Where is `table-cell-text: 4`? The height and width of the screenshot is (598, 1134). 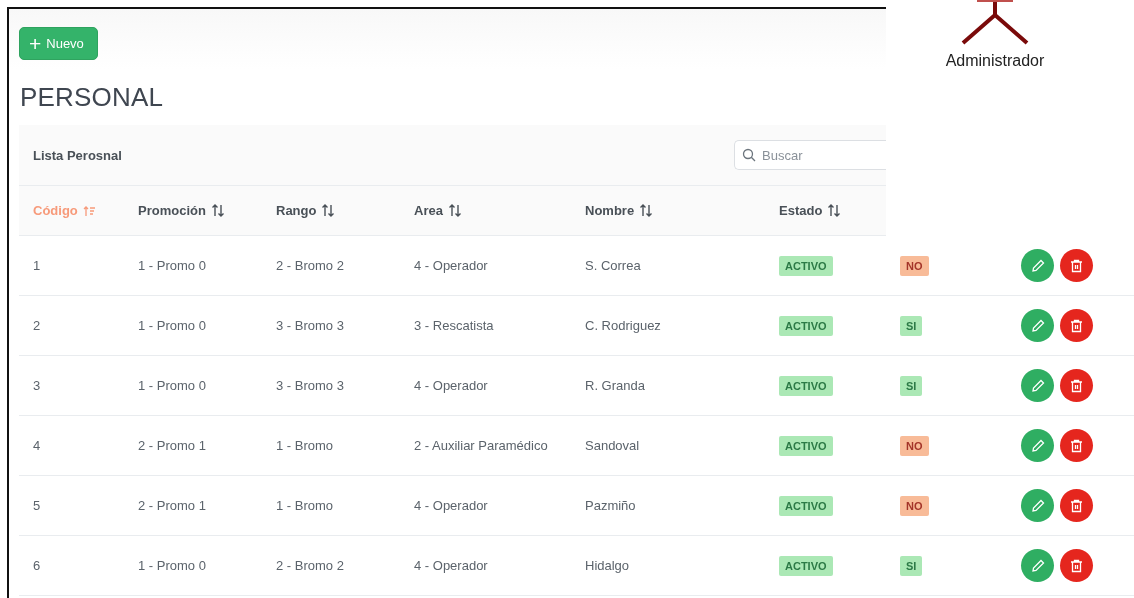 table-cell-text: 4 is located at coordinates (37, 445).